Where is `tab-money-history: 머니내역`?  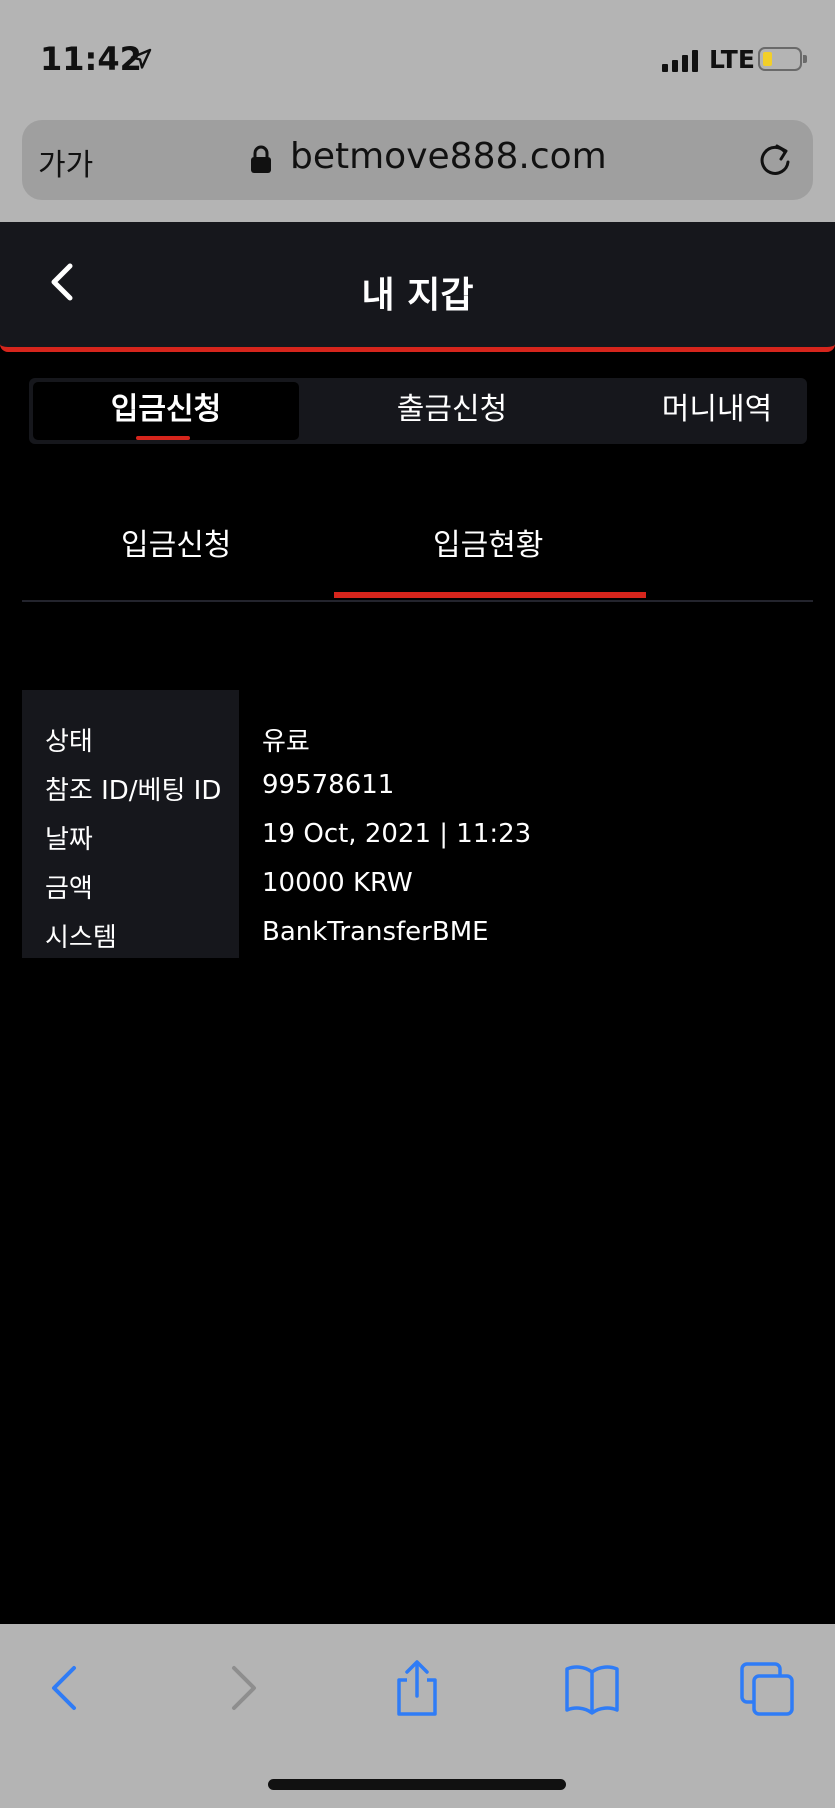 tab-money-history: 머니내역 is located at coordinates (709, 411).